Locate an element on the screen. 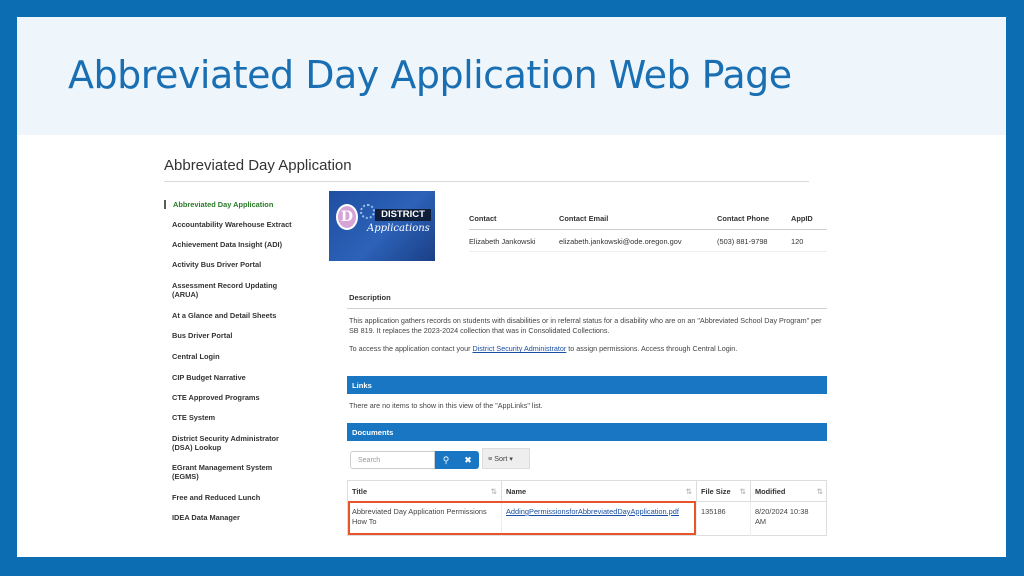 The width and height of the screenshot is (1024, 576). contact-row-divider is located at coordinates (648, 251).